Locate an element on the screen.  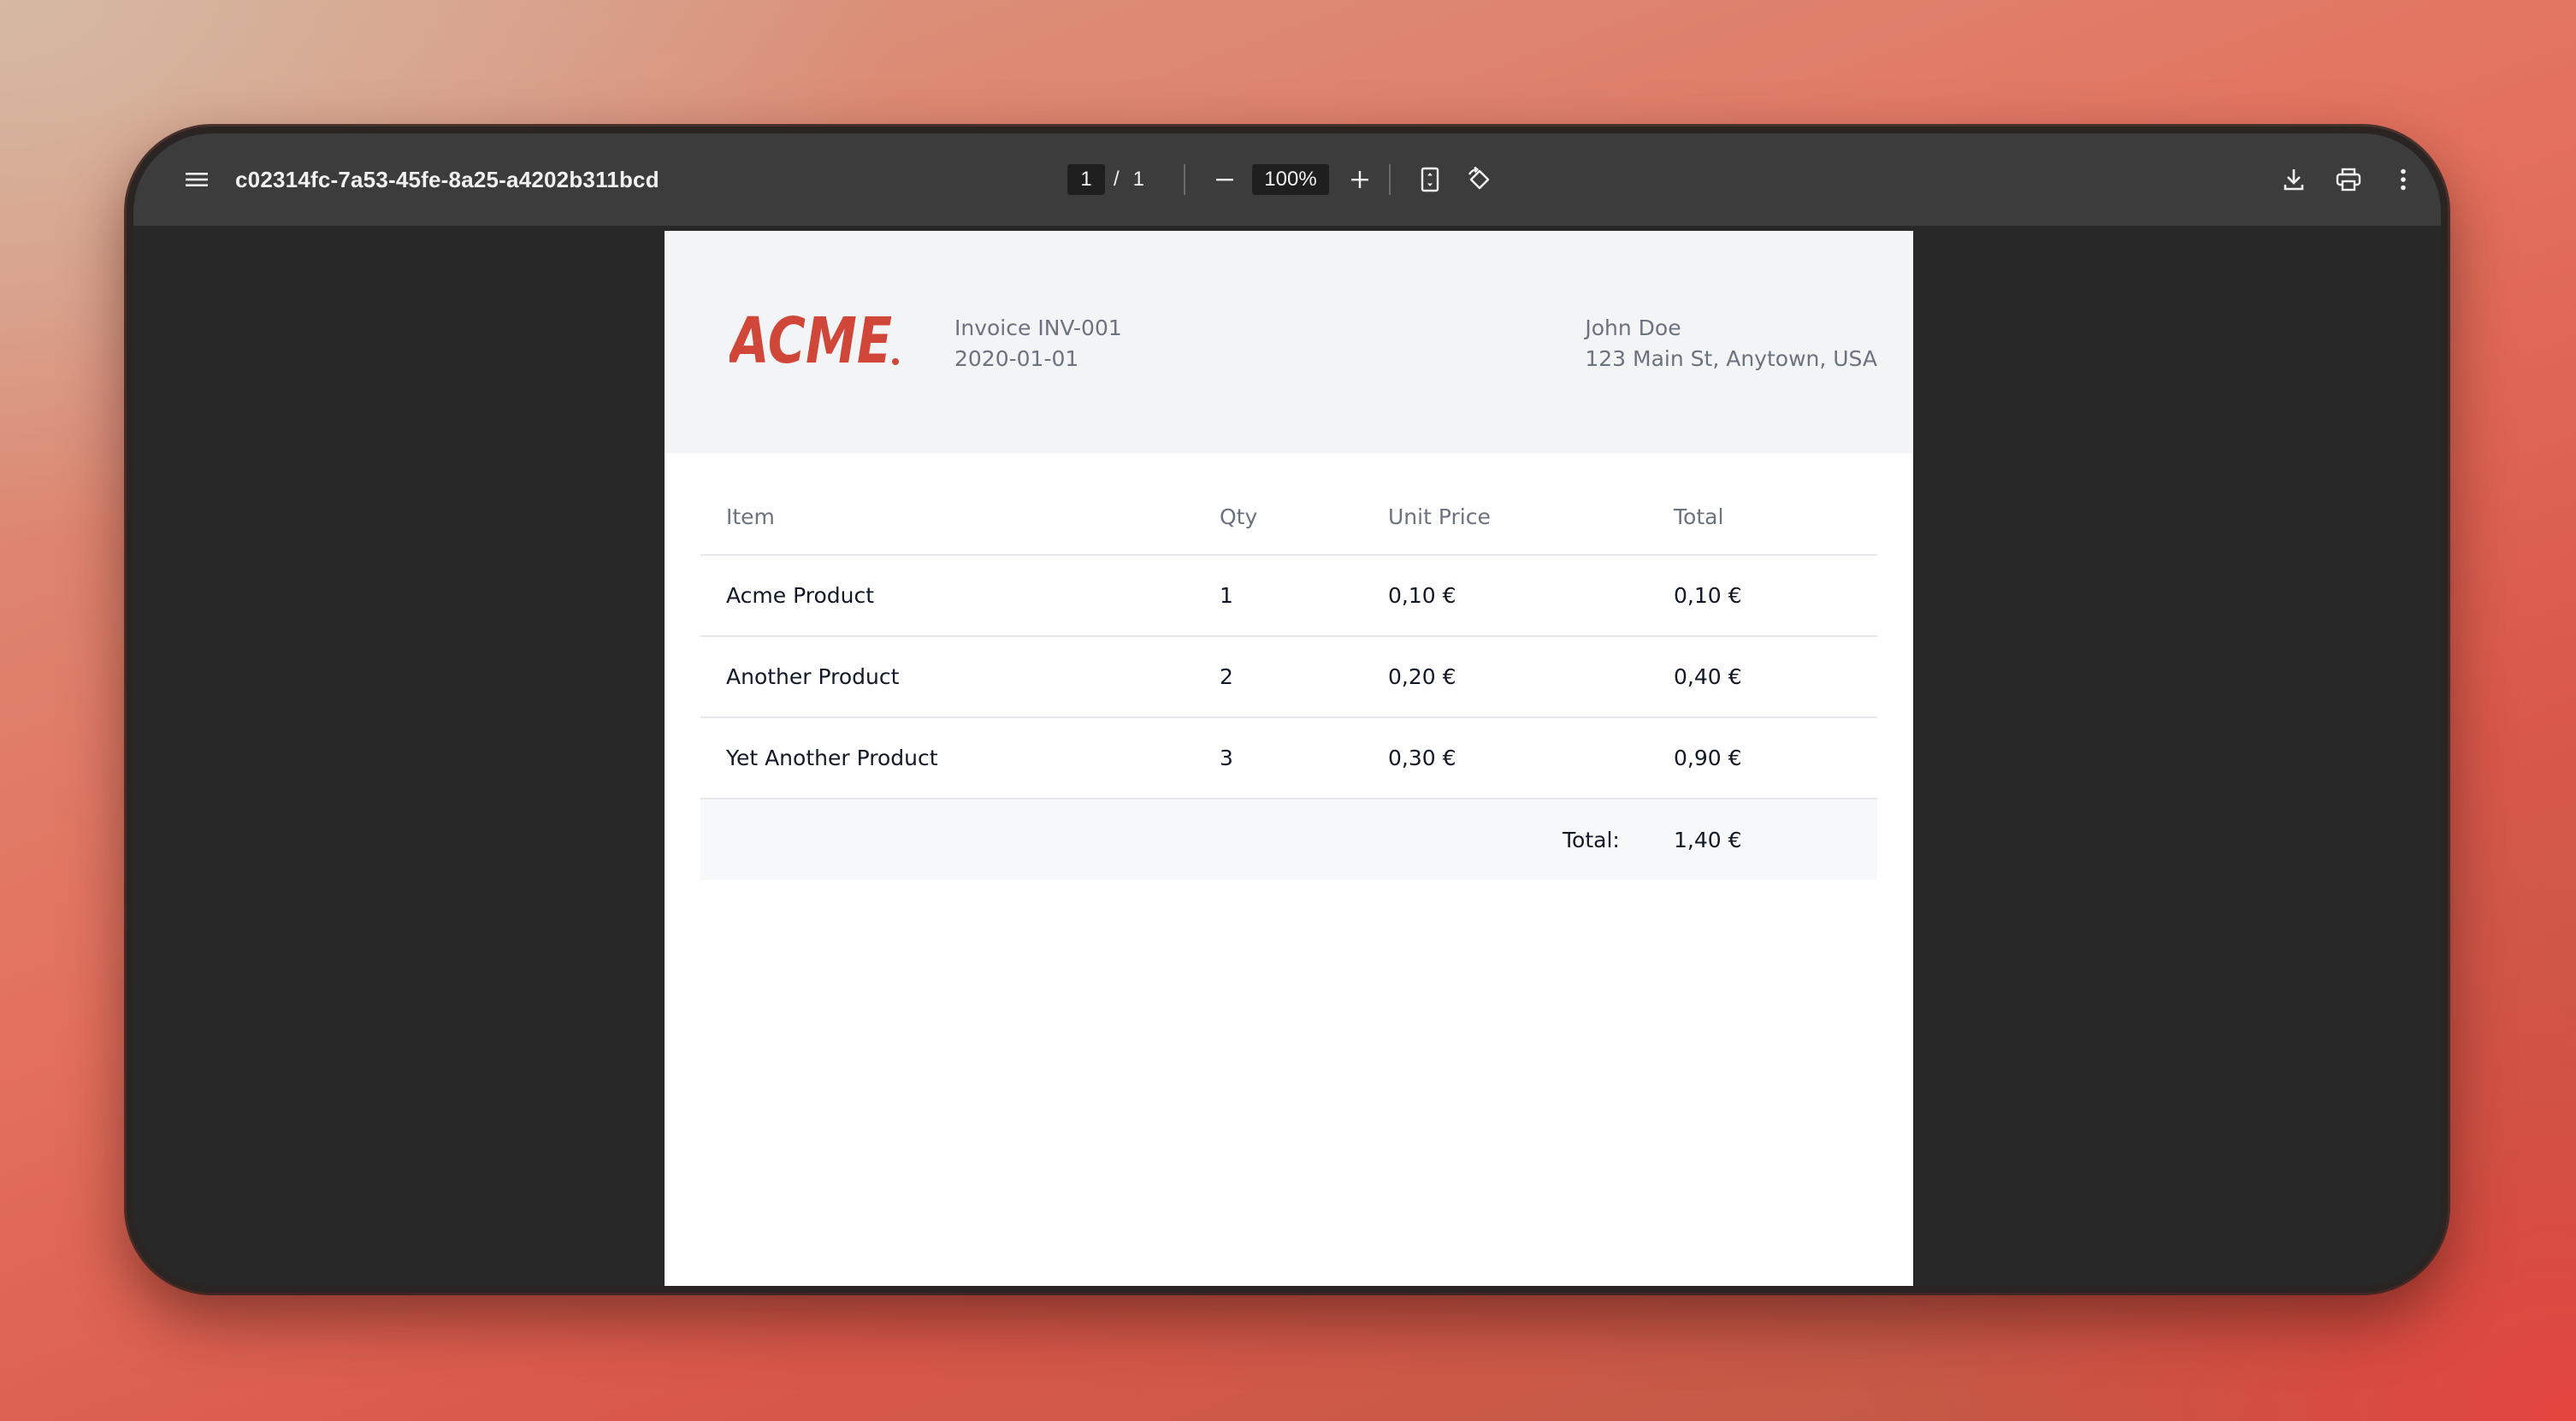
total-label: Total: is located at coordinates (1591, 839).